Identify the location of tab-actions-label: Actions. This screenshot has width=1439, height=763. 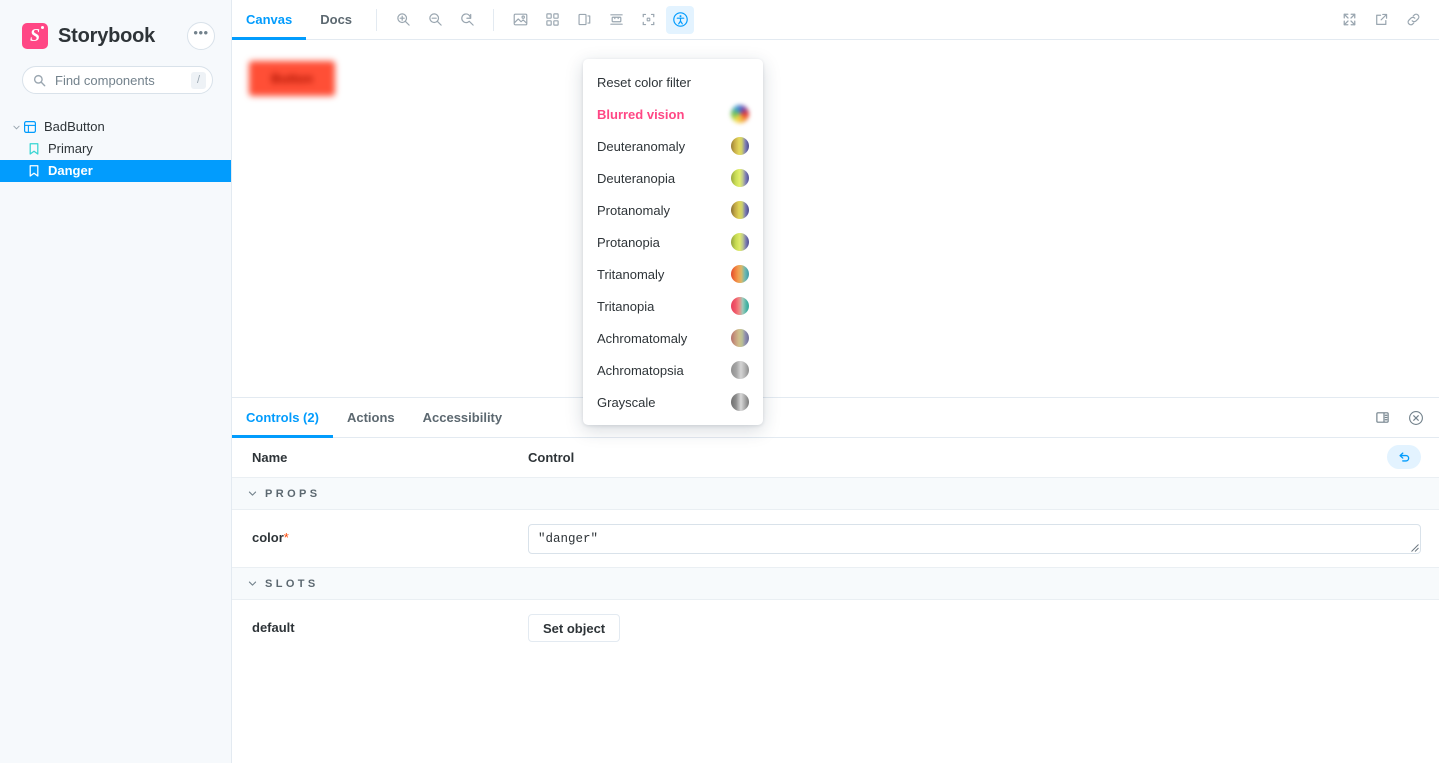
(370, 417).